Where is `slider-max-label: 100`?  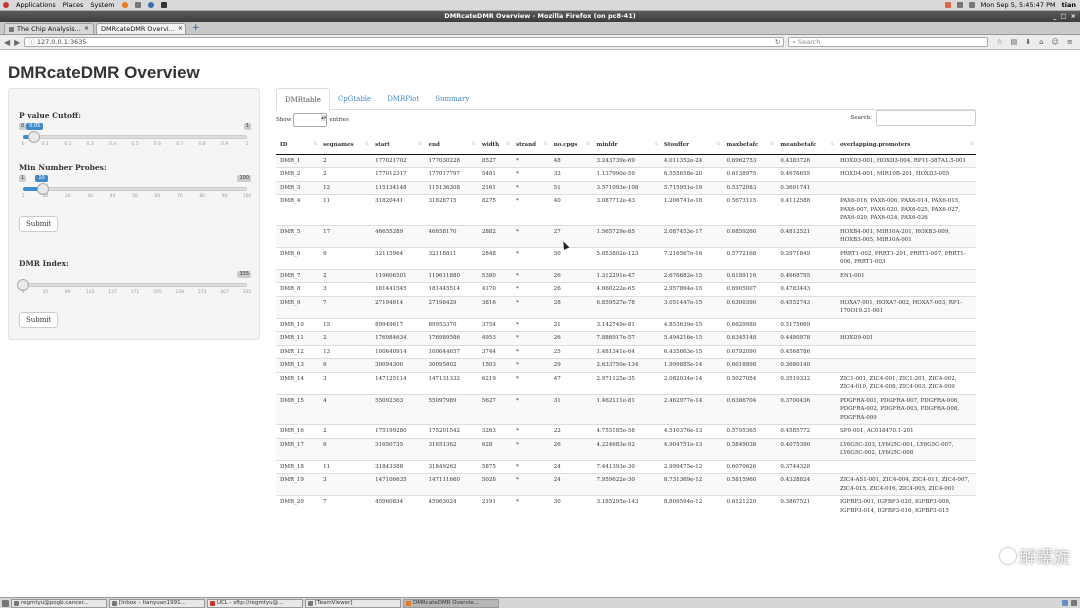
slider-max-label: 100 is located at coordinates (244, 178).